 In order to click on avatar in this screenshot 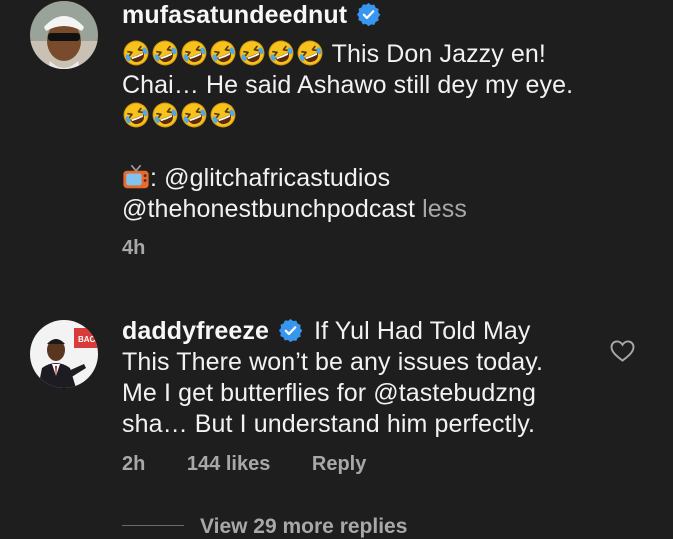, I will do `click(64, 35)`.